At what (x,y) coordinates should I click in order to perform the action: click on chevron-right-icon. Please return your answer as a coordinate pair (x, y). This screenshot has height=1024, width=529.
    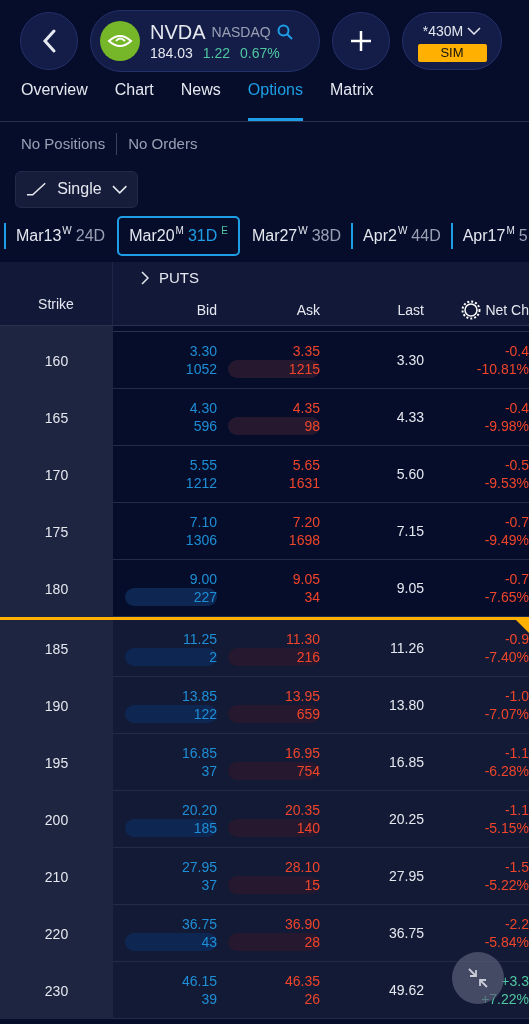
    Looking at the image, I should click on (145, 278).